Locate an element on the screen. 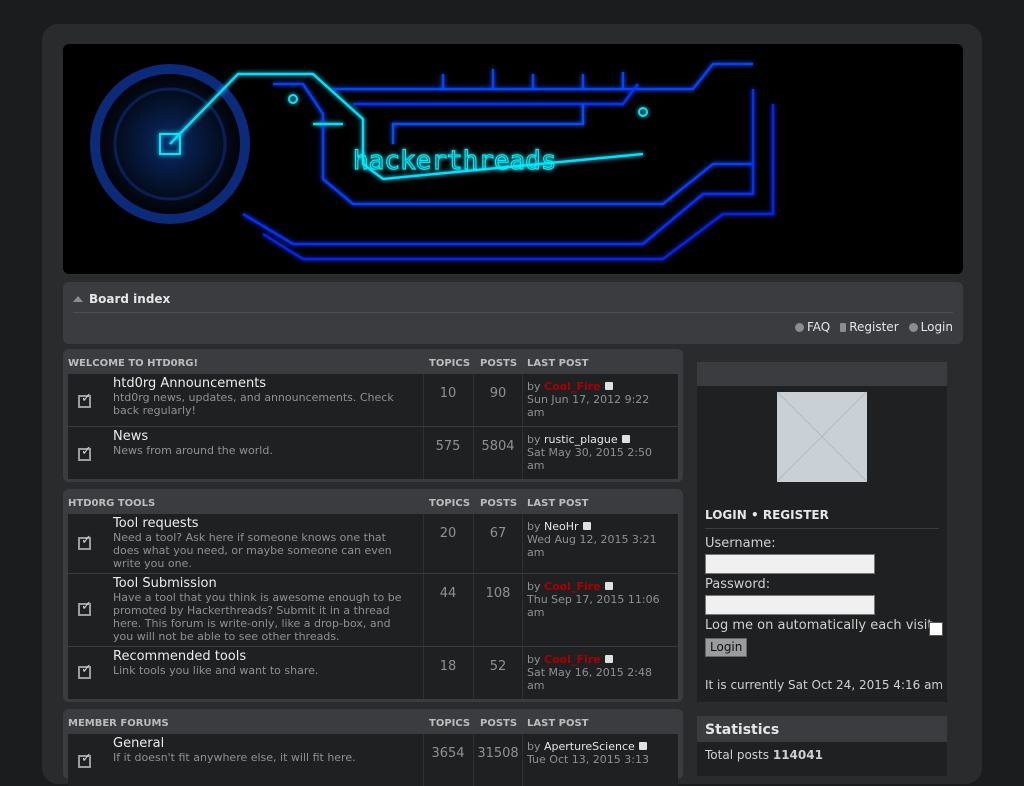 Image resolution: width=1024 pixels, height=786 pixels. faq-link: FAQ is located at coordinates (812, 327).